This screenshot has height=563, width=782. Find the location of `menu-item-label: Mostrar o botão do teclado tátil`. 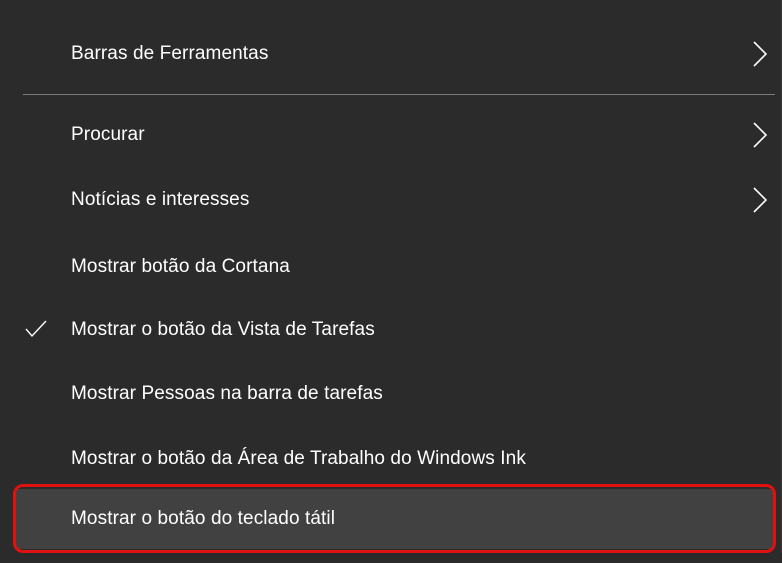

menu-item-label: Mostrar o botão do teclado tátil is located at coordinates (203, 518).